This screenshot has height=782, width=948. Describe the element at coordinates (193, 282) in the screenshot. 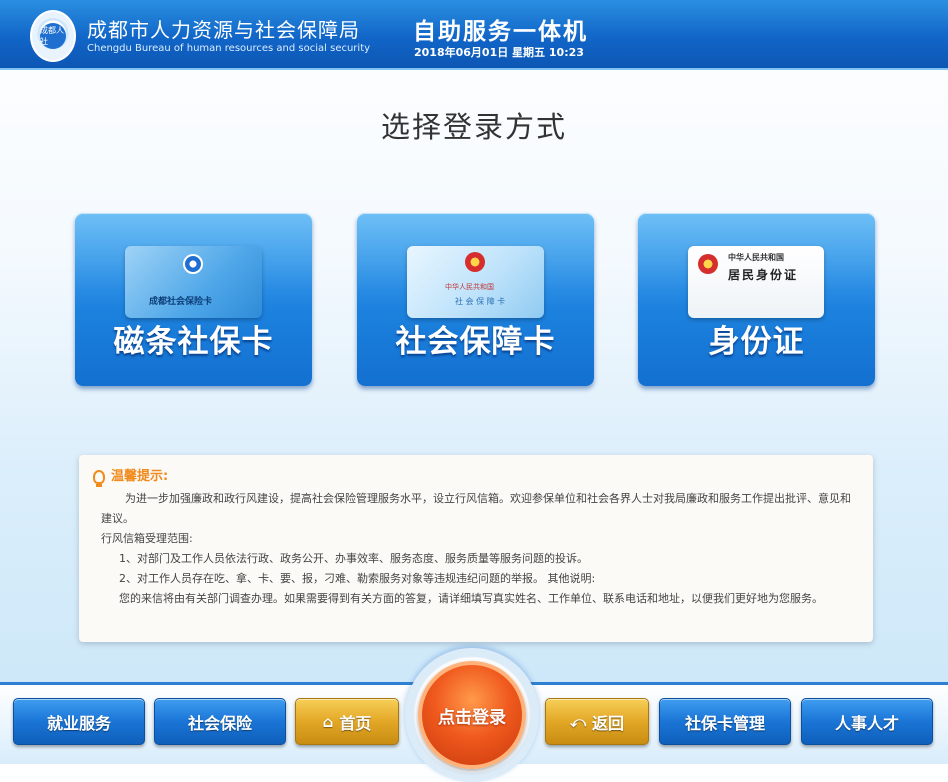

I see `magnetic-card-image: 成都社会保险卡` at that location.